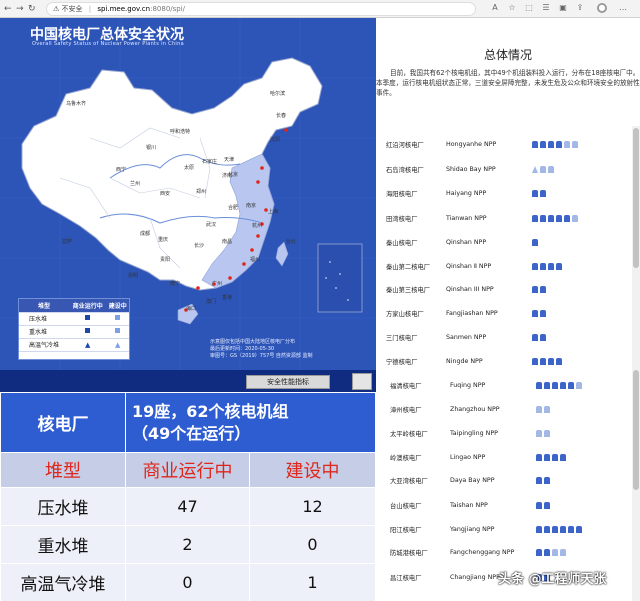  Describe the element at coordinates (199, 246) in the screenshot. I see `city-label: 长沙` at that location.